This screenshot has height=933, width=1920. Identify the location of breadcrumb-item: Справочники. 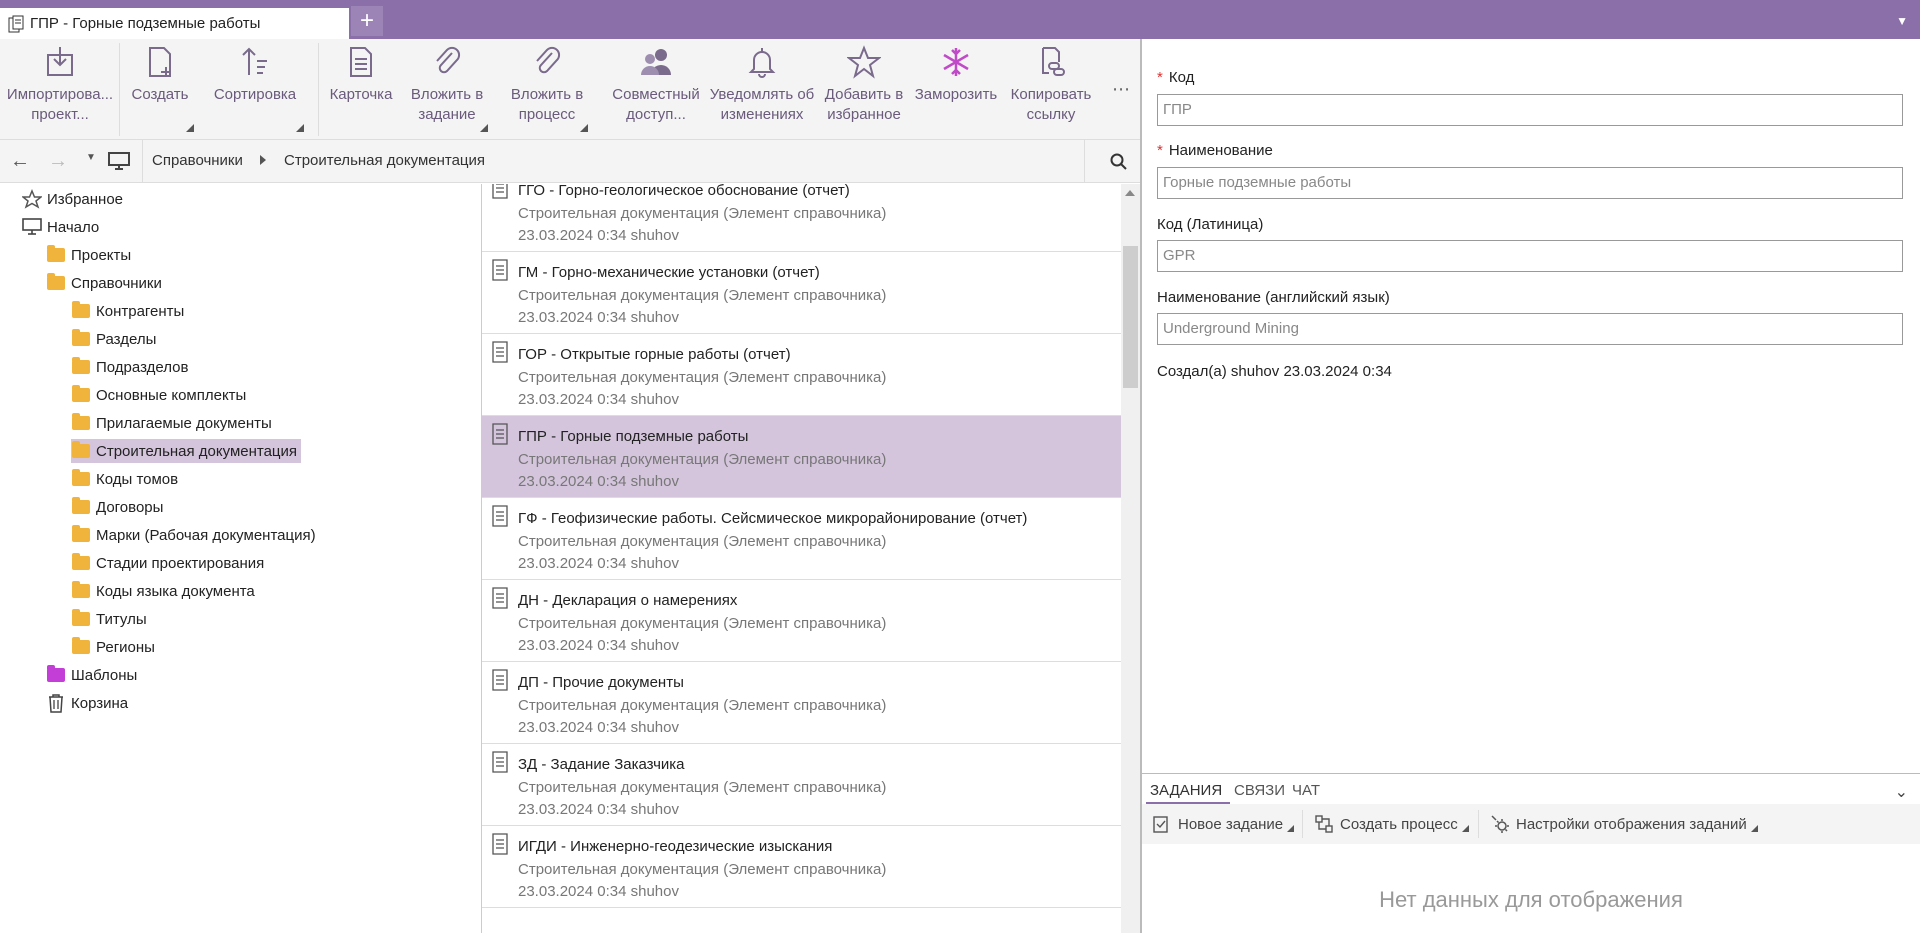
(197, 160).